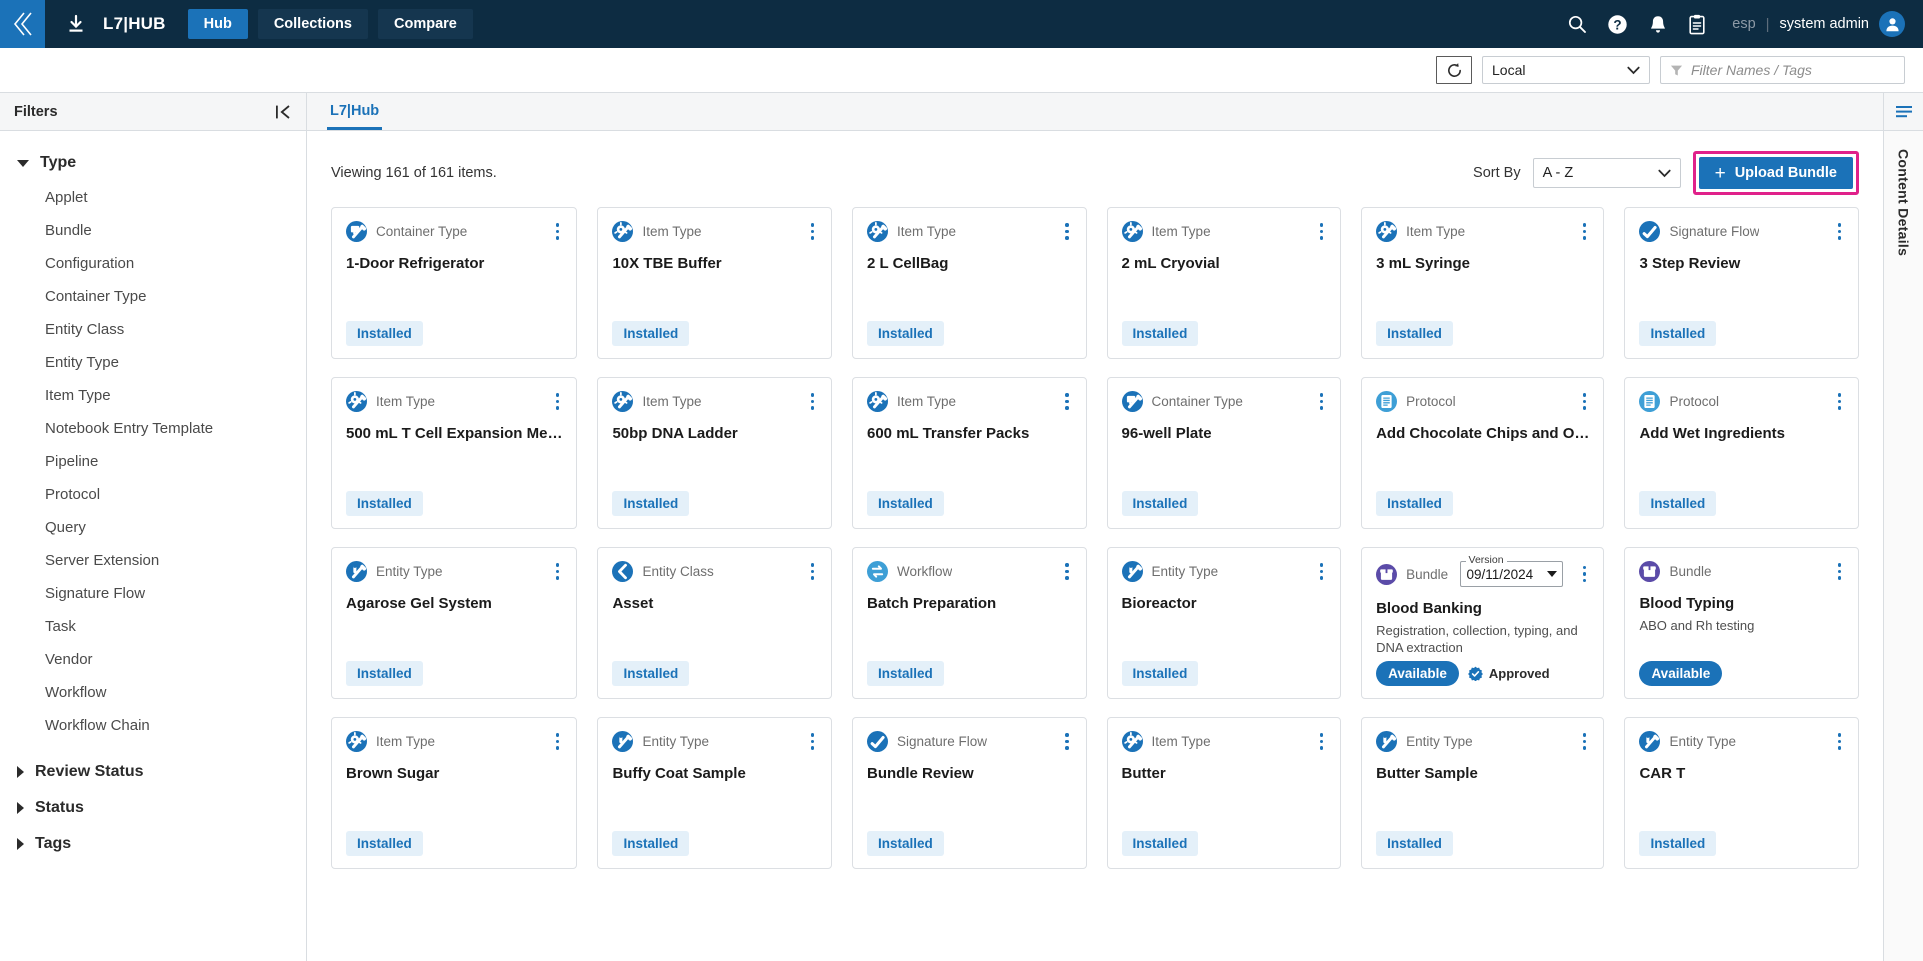  I want to click on upload-bundle-button: + Upload Bundle, so click(1775, 173).